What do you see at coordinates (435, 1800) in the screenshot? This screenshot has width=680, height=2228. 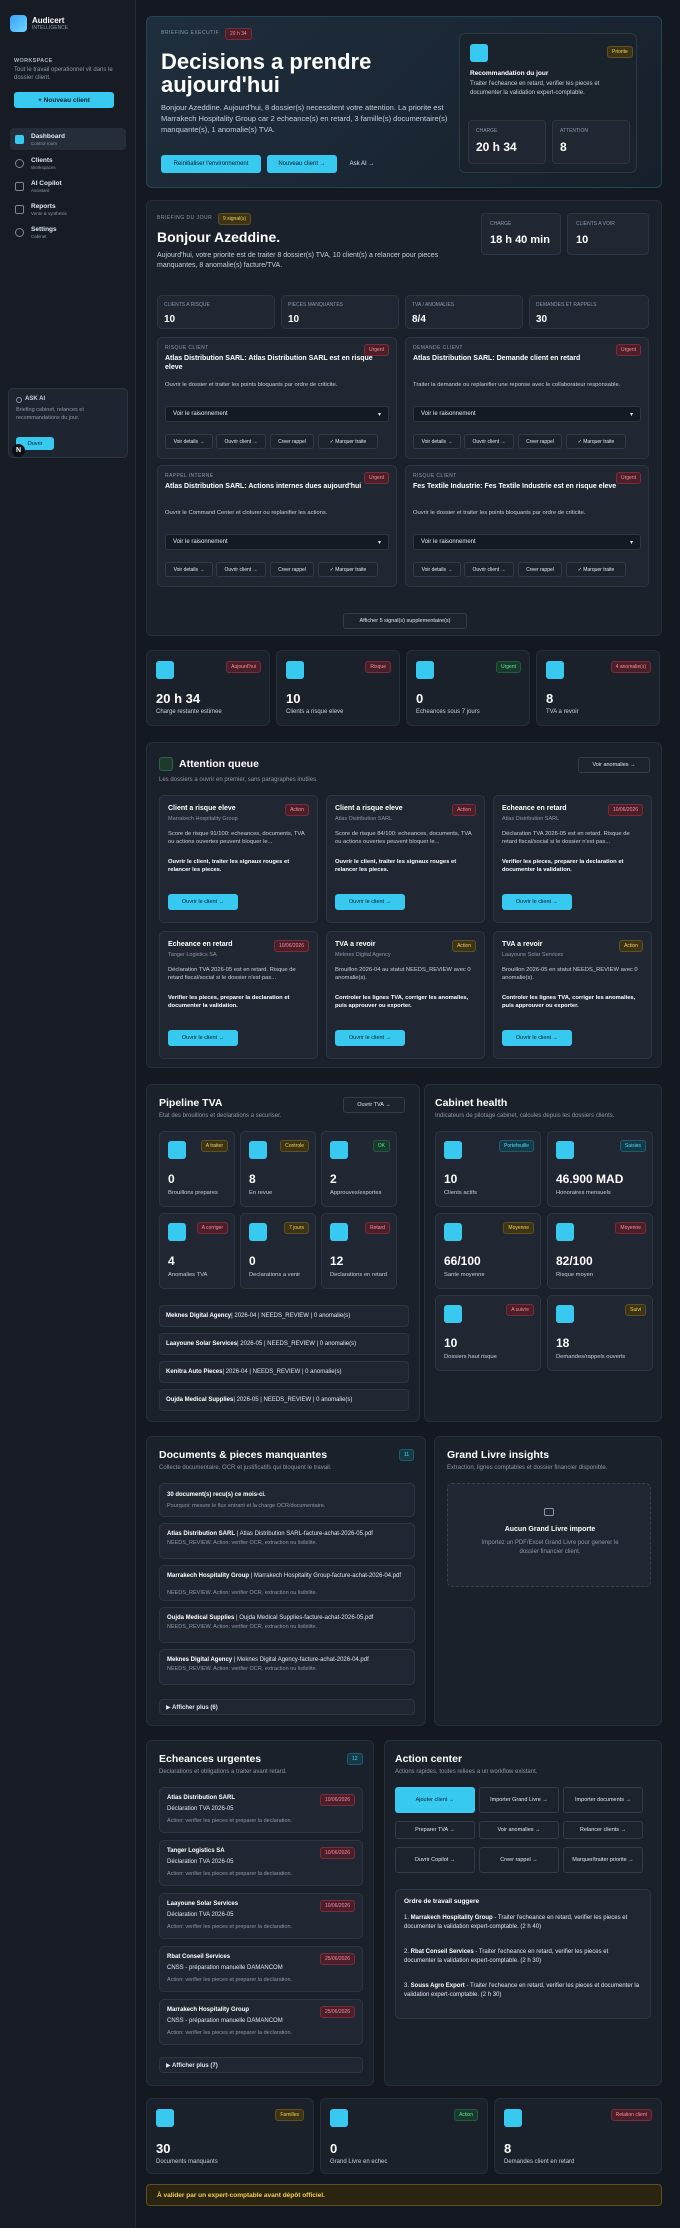 I see `add-client-button: Ajouter client →` at bounding box center [435, 1800].